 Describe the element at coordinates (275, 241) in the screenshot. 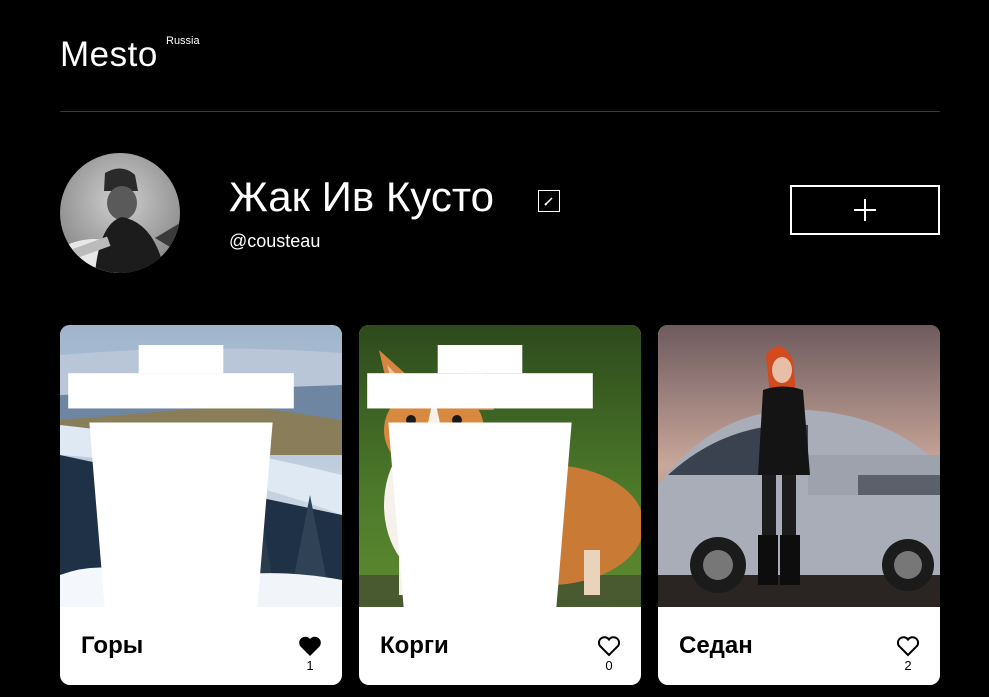

I see `profile-about: @cousteau` at that location.